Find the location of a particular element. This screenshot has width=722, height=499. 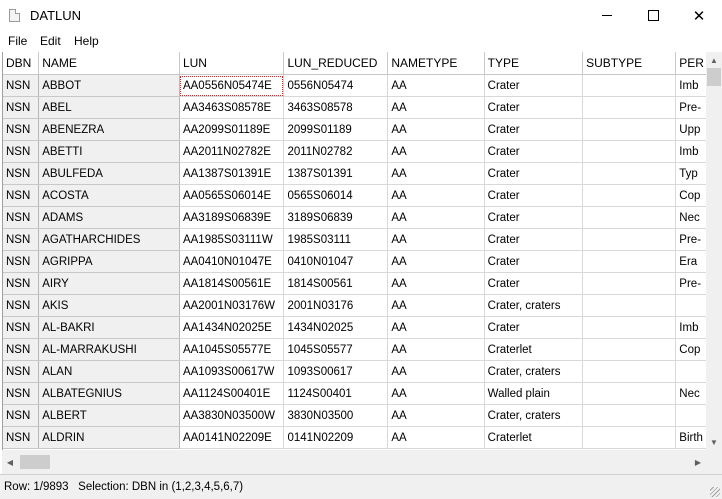

menu-edit: Edit is located at coordinates (50, 41).